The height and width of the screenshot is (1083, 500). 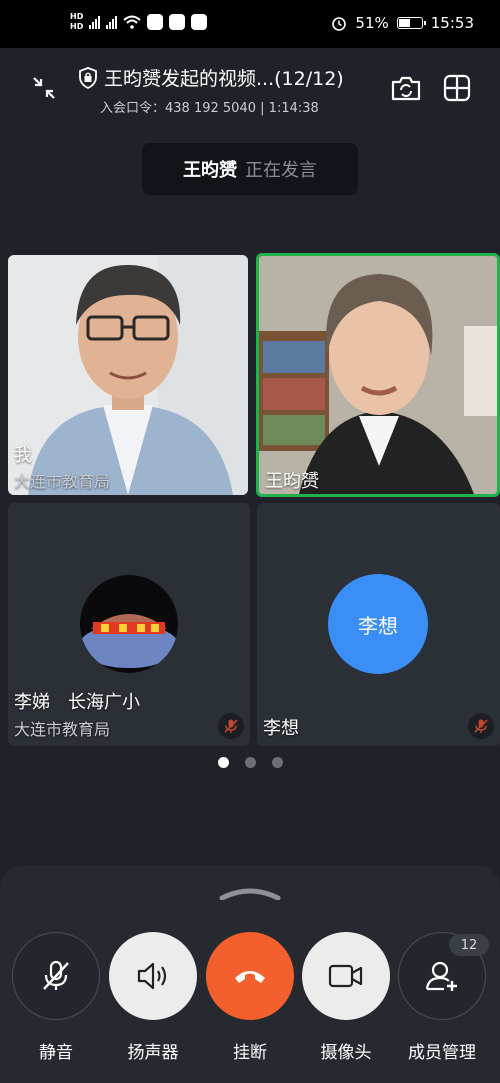 What do you see at coordinates (452, 23) in the screenshot?
I see `clock: 15:53` at bounding box center [452, 23].